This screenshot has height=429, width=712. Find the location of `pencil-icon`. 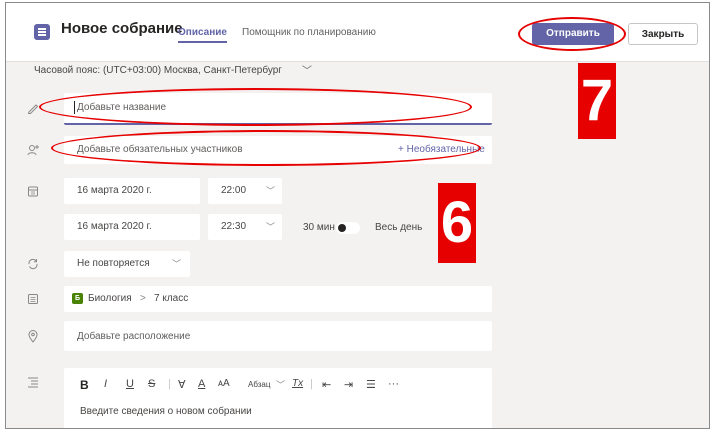

pencil-icon is located at coordinates (33, 108).